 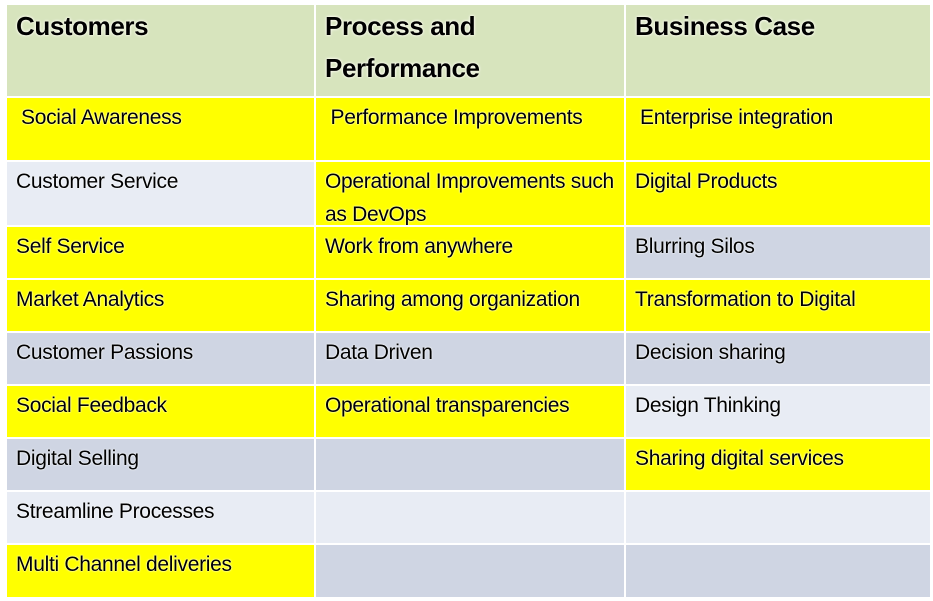 What do you see at coordinates (778, 305) in the screenshot?
I see `table-cell: Transformation to Digital` at bounding box center [778, 305].